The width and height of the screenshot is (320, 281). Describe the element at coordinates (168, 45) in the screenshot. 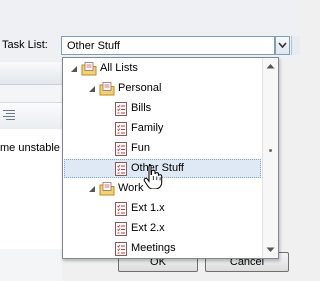

I see `task-list-combobox: Other Stuff` at that location.